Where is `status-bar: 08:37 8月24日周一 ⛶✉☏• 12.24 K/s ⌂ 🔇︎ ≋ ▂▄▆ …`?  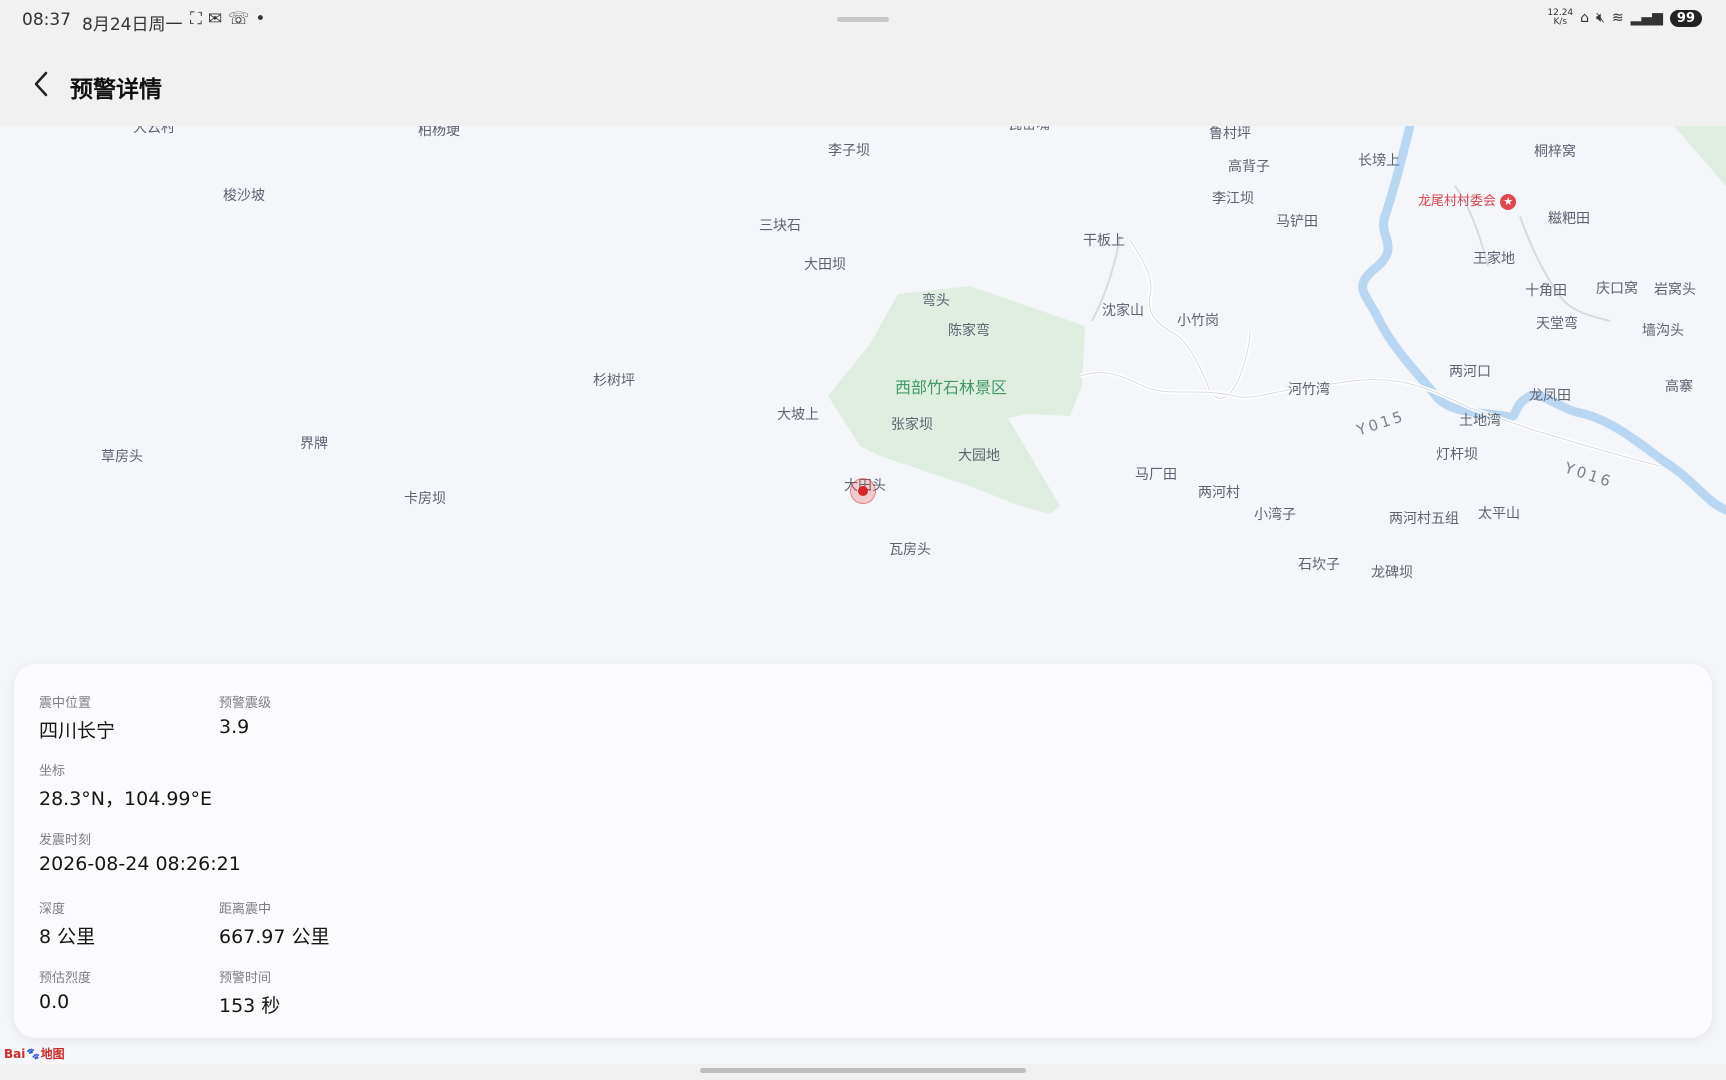 status-bar: 08:37 8月24日周一 ⛶✉☏• 12.24 K/s ⌂ 🔇︎ ≋ ▂▄▆ … is located at coordinates (863, 21).